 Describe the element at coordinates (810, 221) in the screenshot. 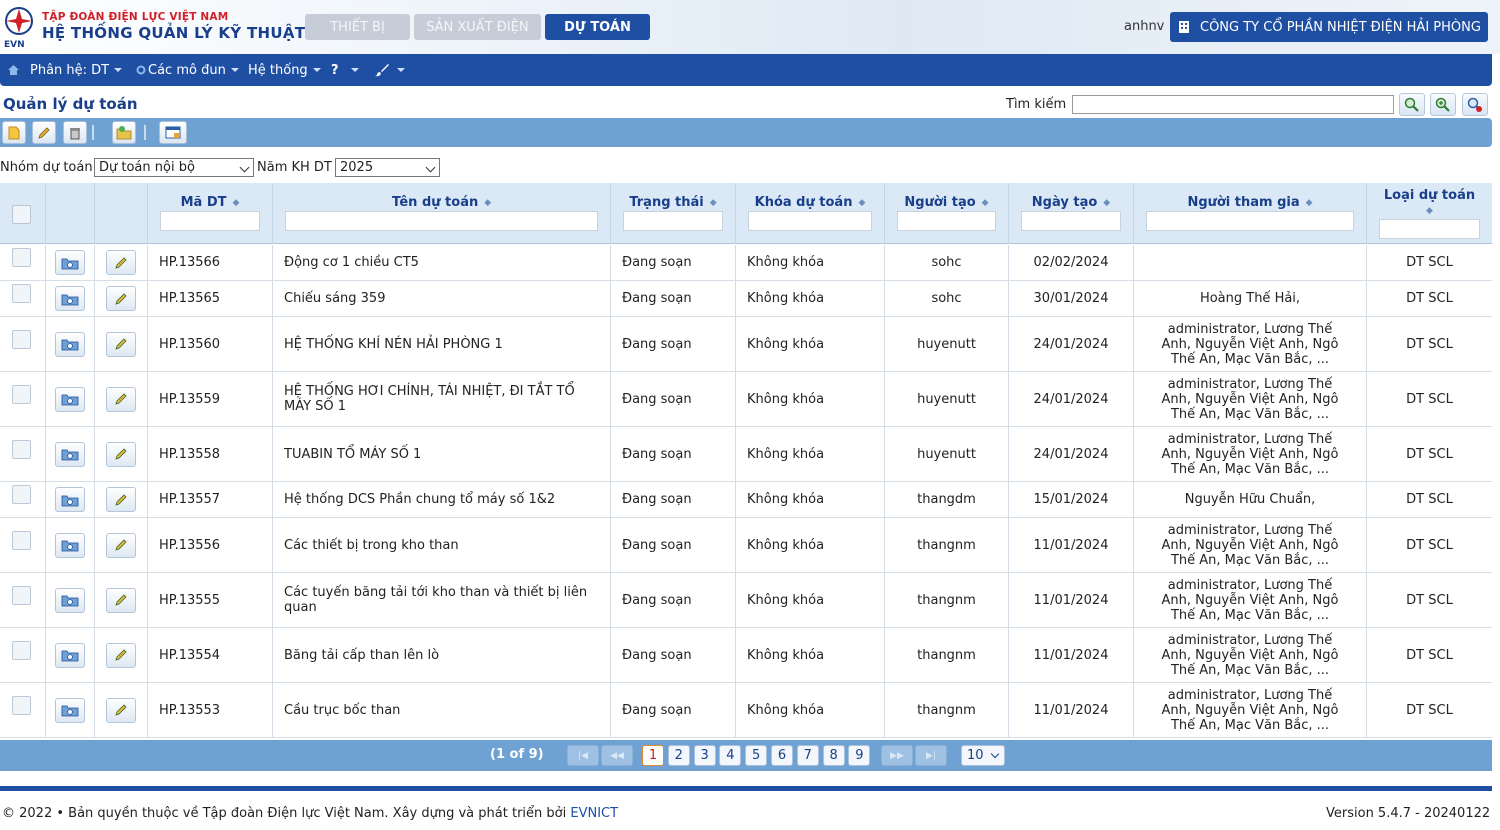

I see `filter-lock-input` at that location.